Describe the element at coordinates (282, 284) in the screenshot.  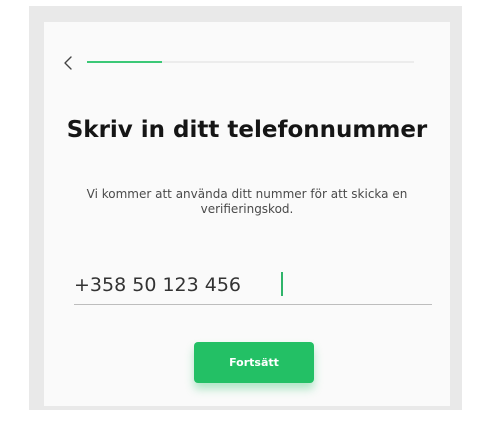
I see `text-cursor` at that location.